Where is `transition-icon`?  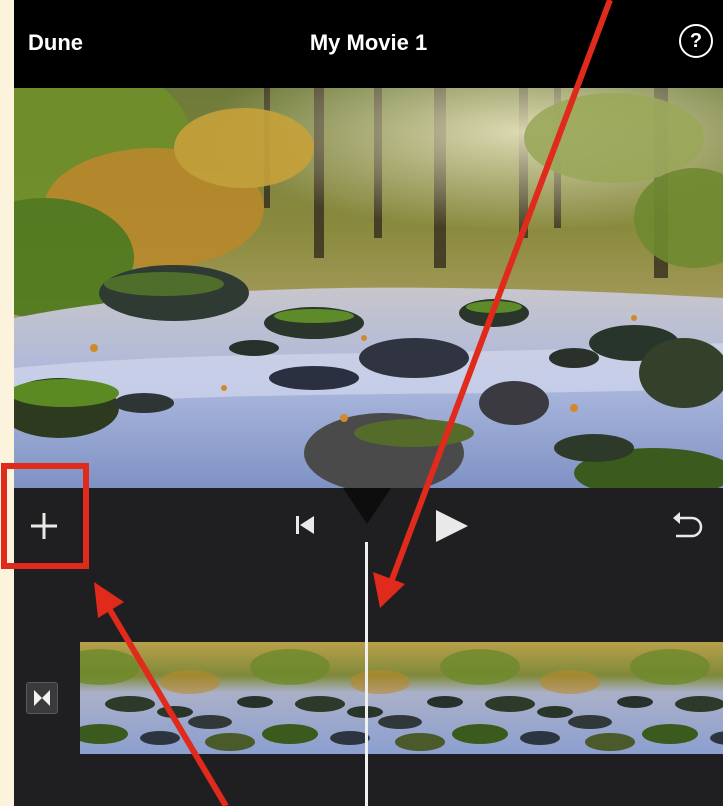
transition-icon is located at coordinates (42, 698).